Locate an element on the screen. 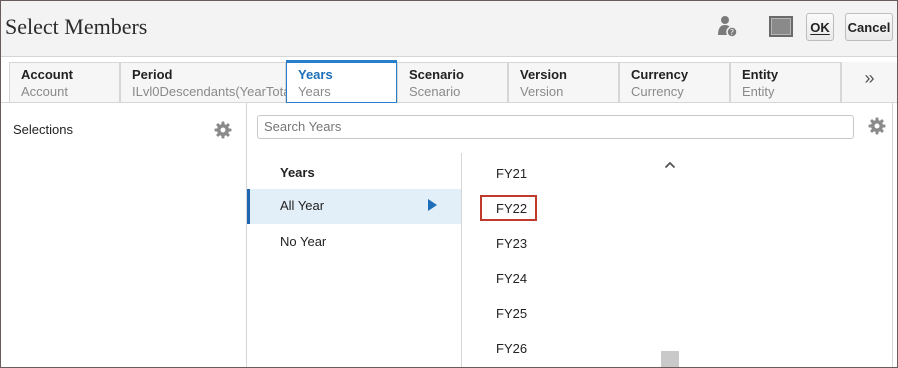 The height and width of the screenshot is (368, 898). panel-divider is located at coordinates (892, 235).